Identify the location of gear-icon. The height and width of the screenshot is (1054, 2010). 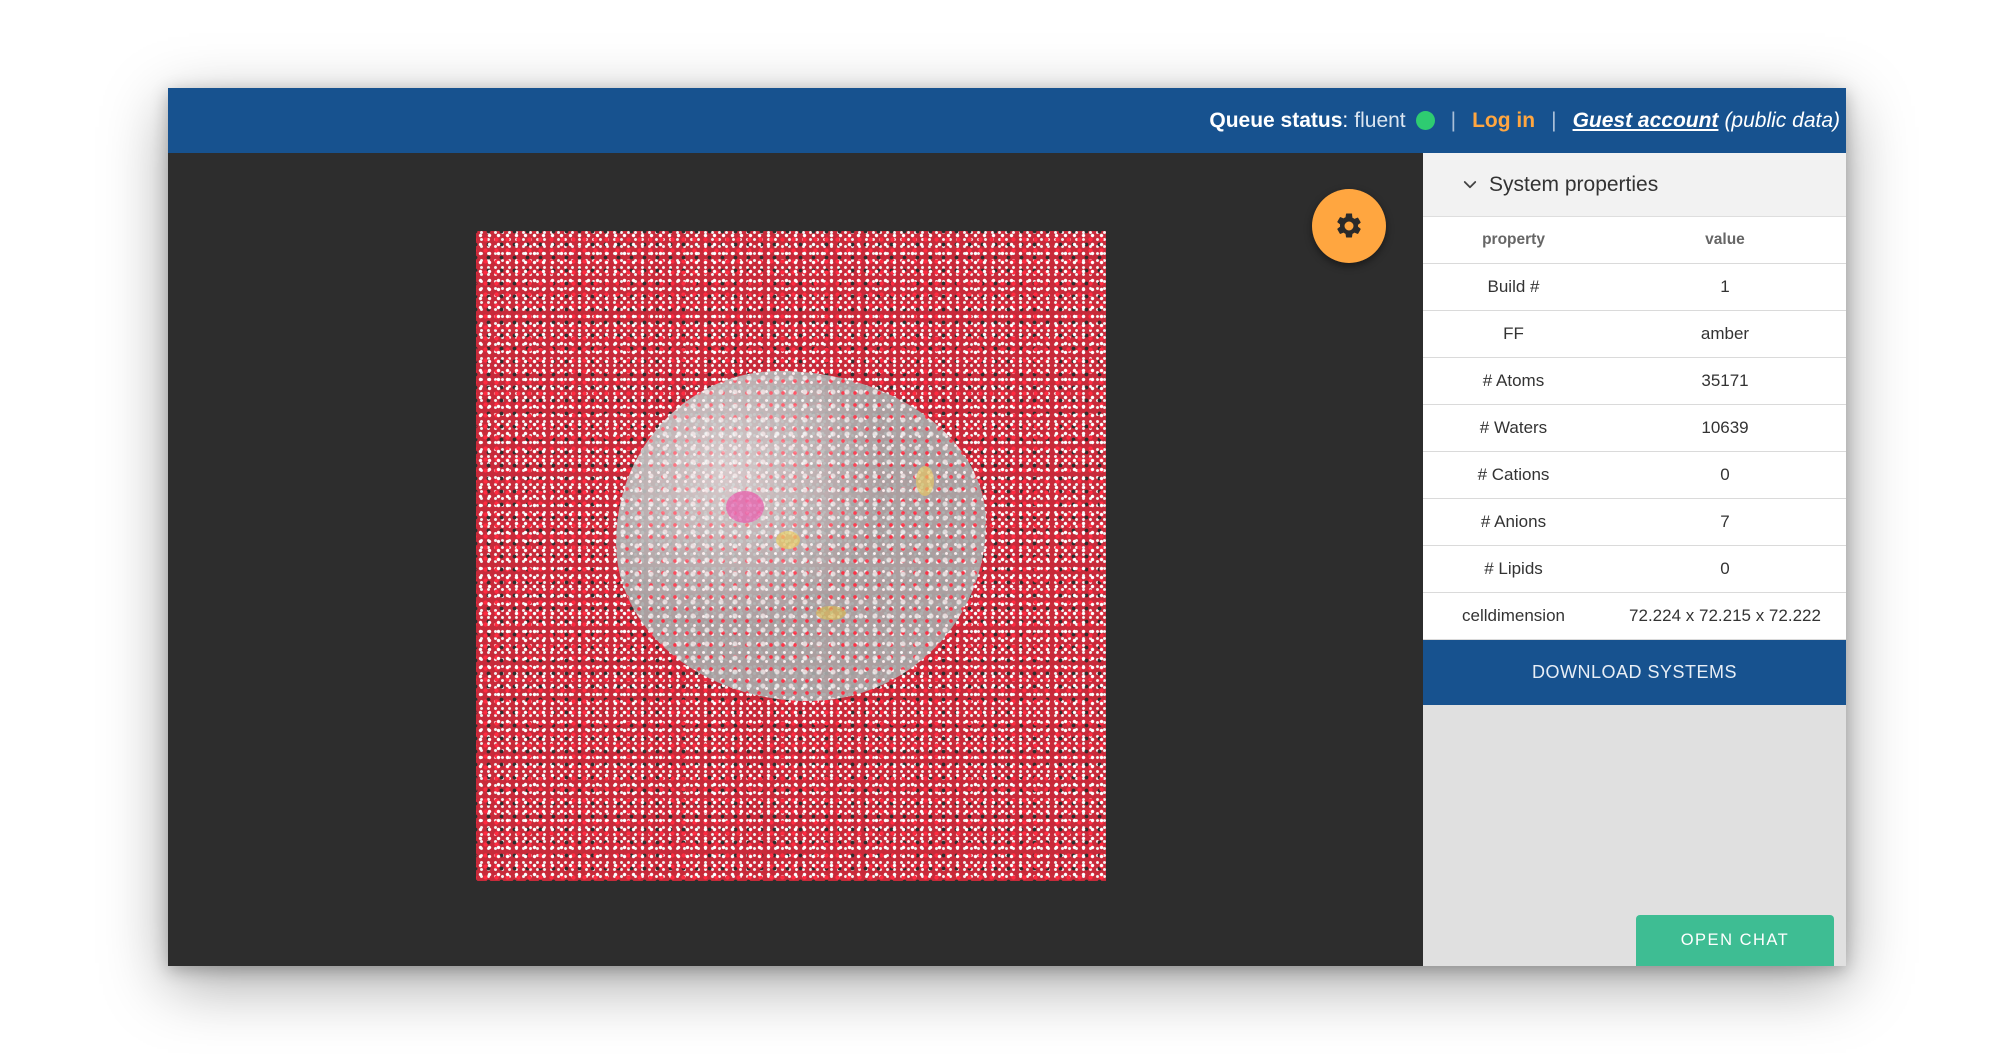
(1349, 225).